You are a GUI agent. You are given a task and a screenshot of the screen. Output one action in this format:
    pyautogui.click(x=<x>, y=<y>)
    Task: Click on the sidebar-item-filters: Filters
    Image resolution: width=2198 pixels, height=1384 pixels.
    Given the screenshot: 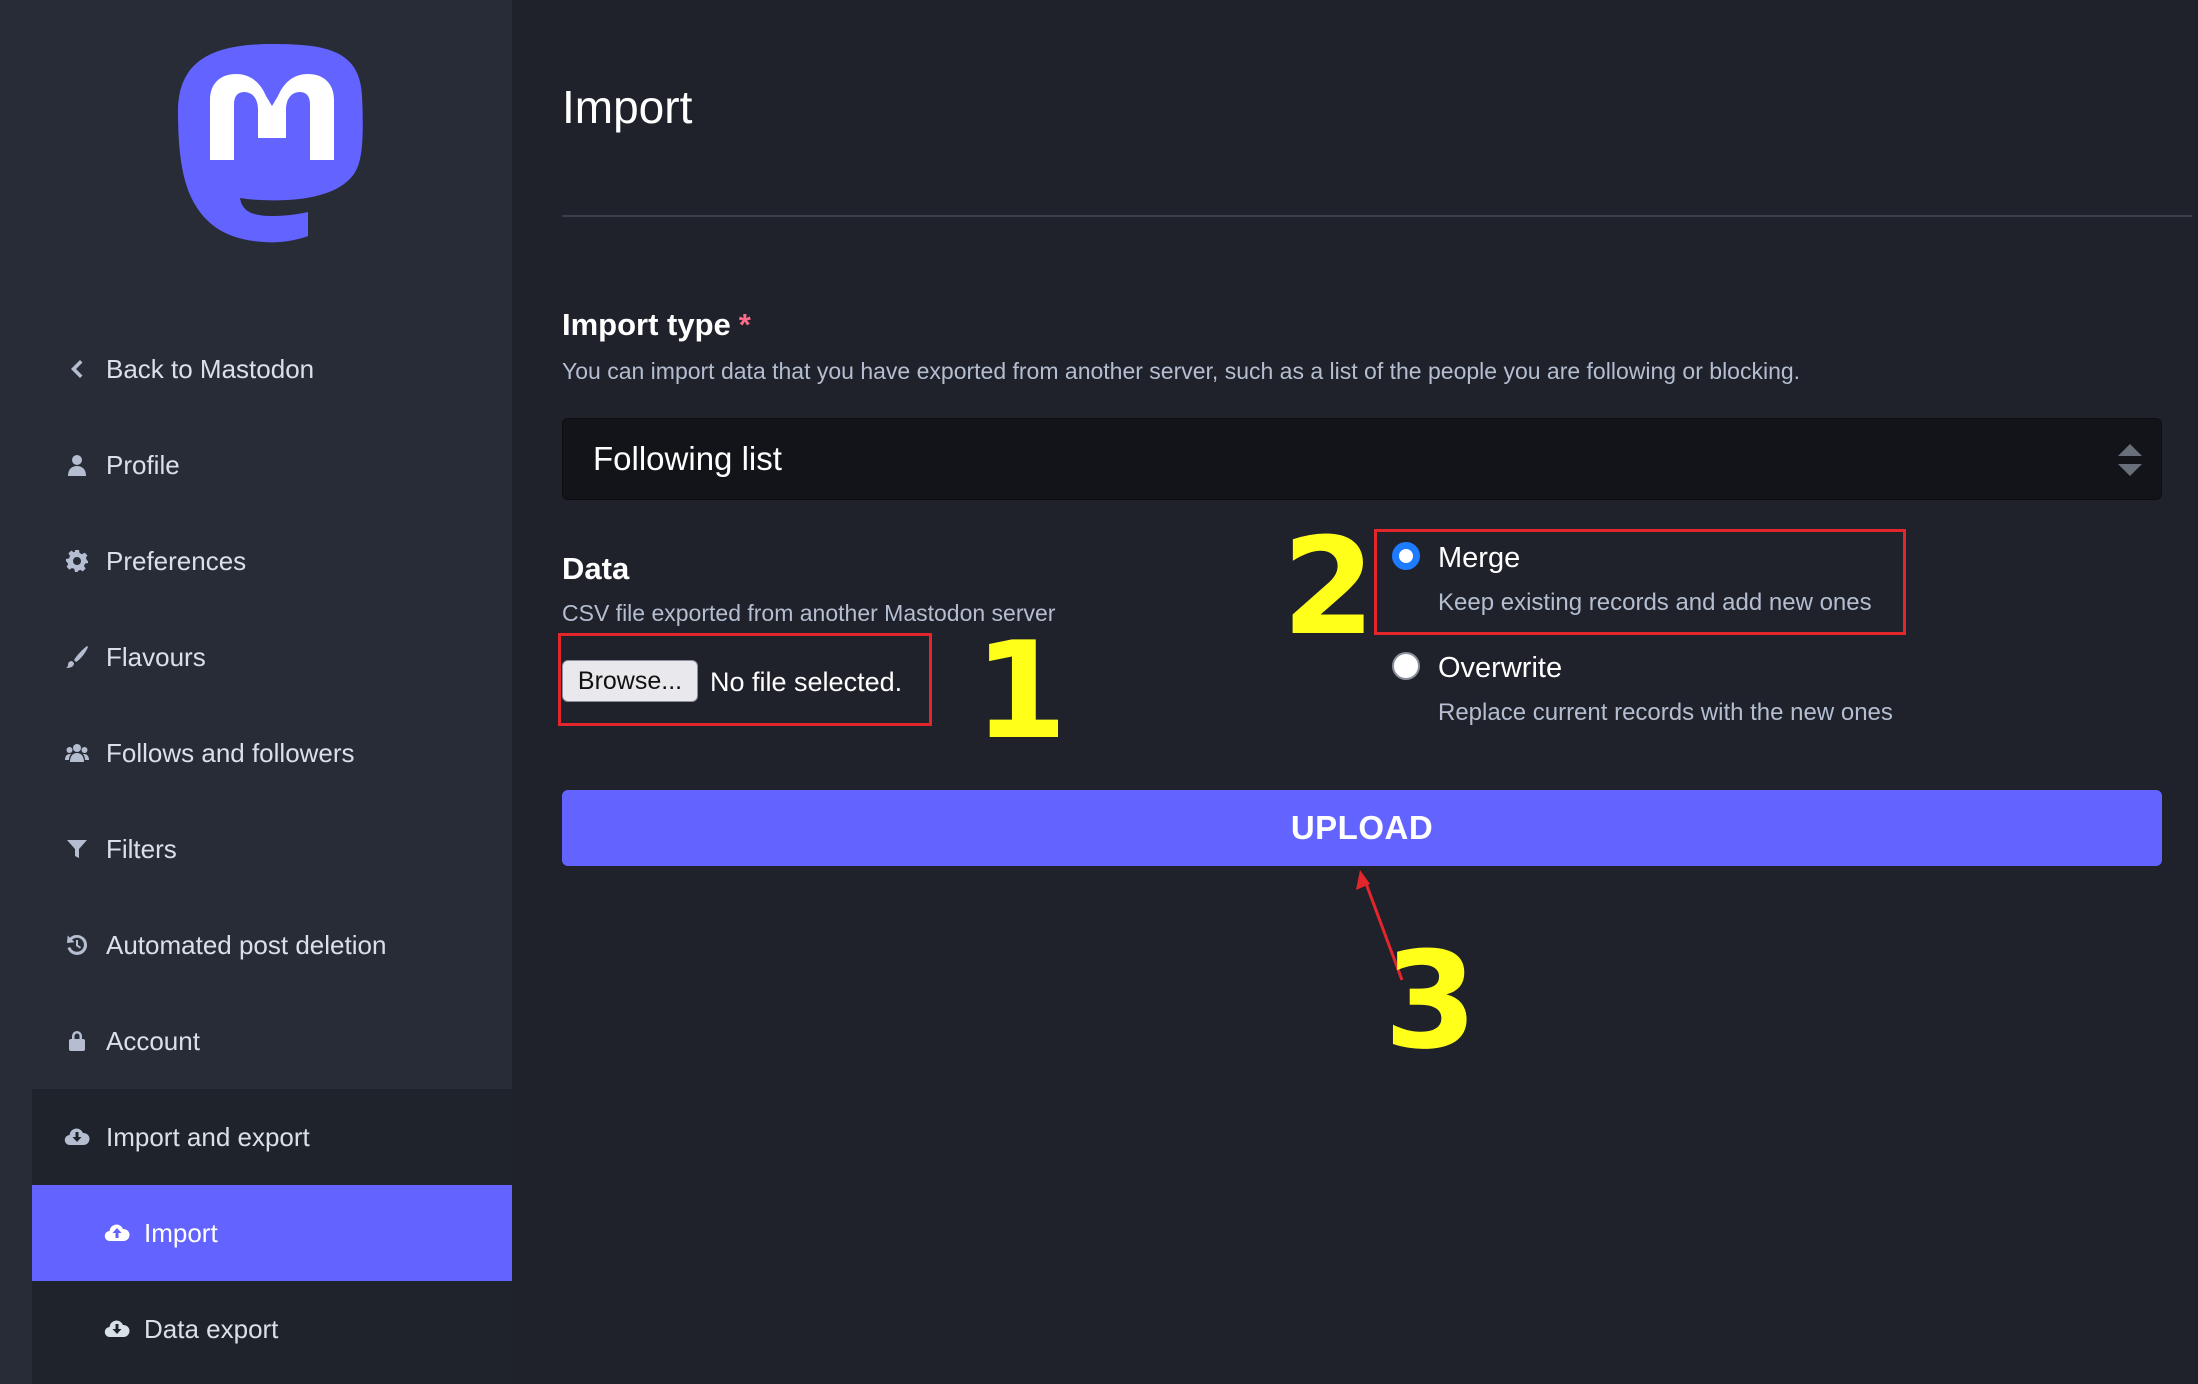 What is the action you would take?
    pyautogui.click(x=256, y=849)
    